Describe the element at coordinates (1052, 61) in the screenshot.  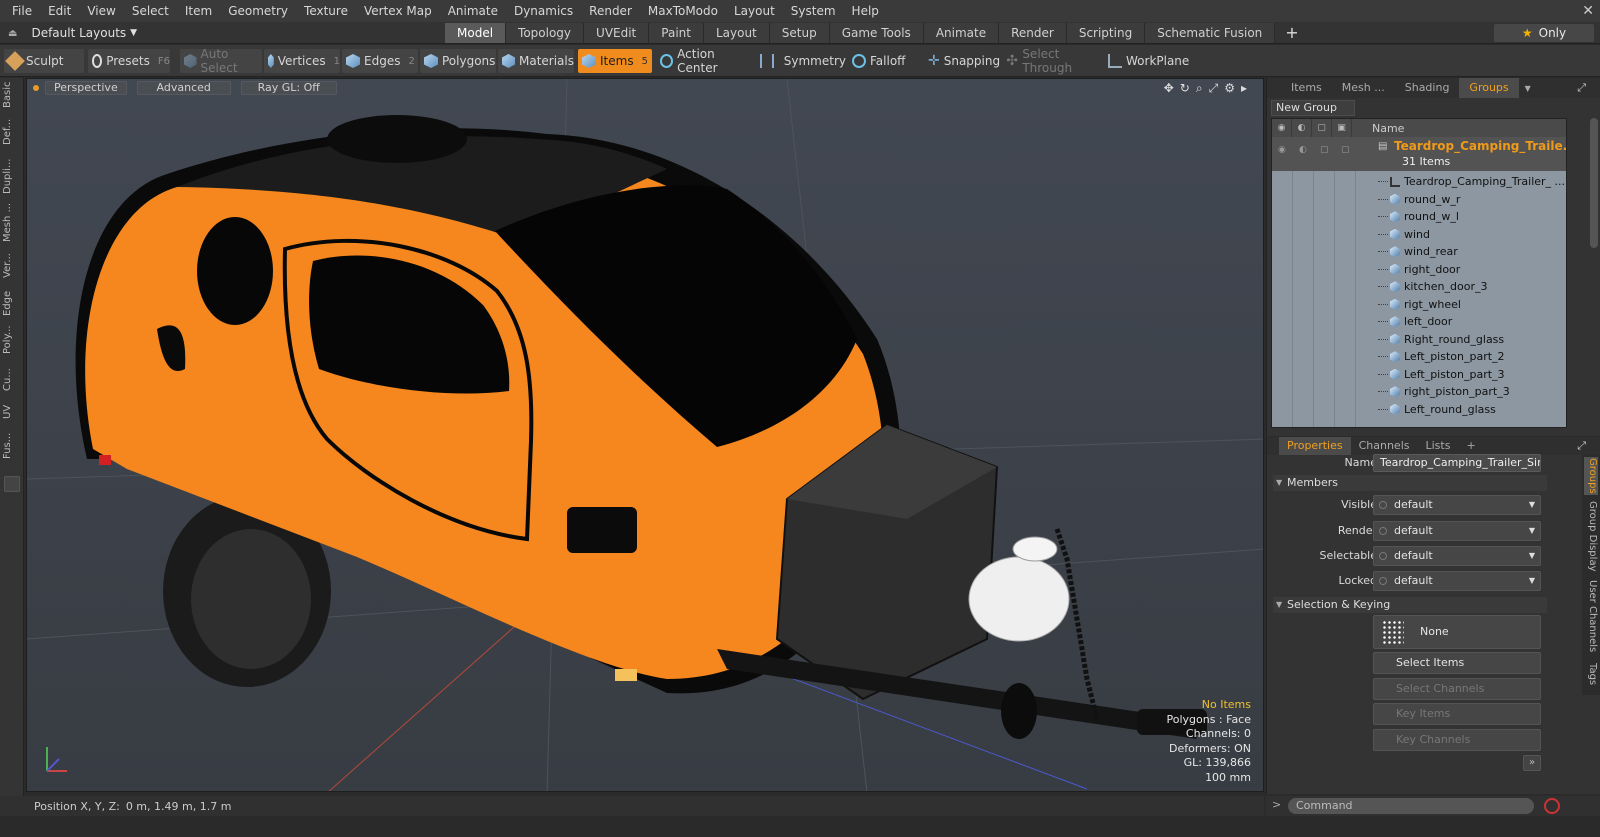
I see `select-through-button: ✣ Select Through` at that location.